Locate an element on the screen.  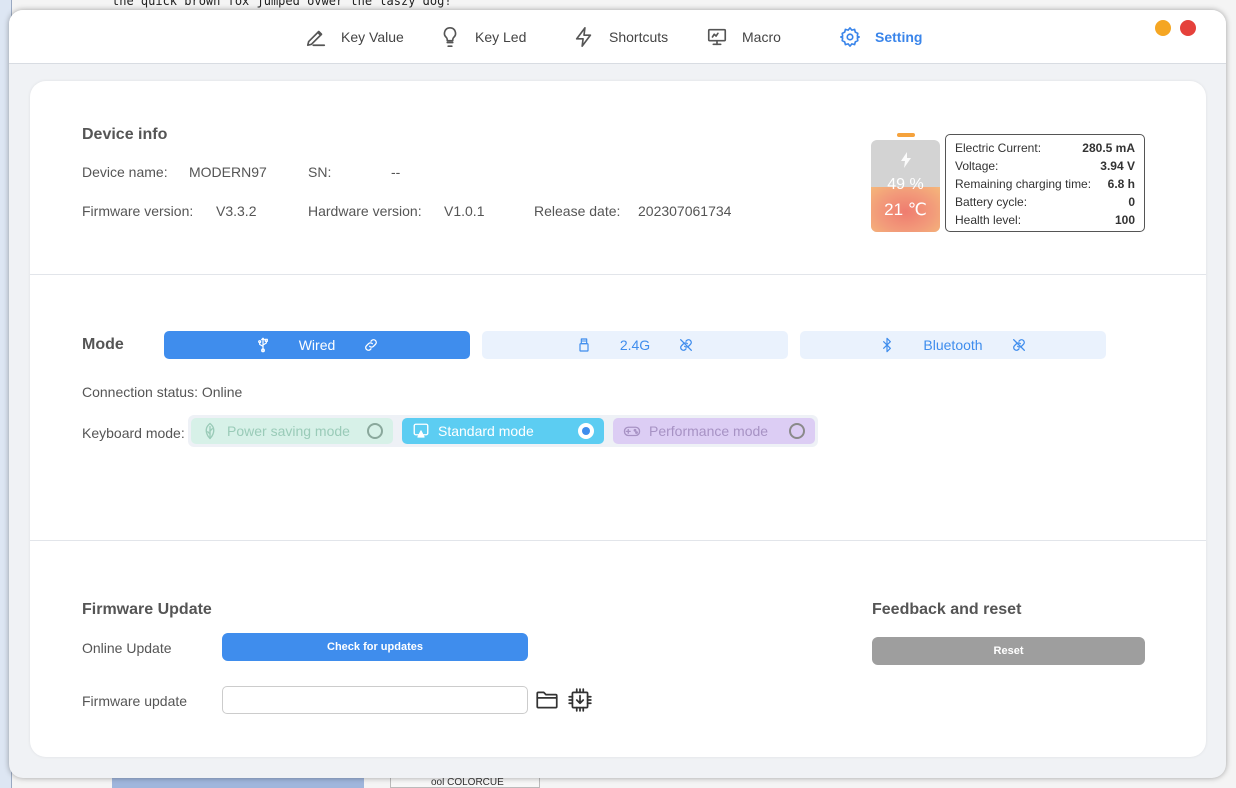
nav-setting: Setting is located at coordinates (880, 37).